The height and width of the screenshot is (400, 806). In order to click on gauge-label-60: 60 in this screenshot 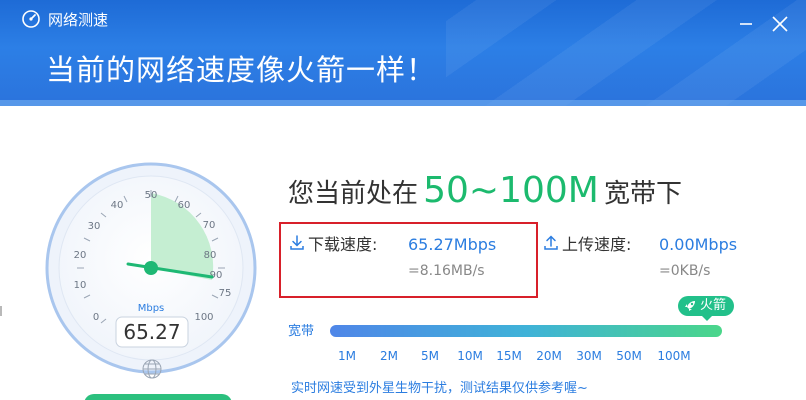, I will do `click(184, 205)`.